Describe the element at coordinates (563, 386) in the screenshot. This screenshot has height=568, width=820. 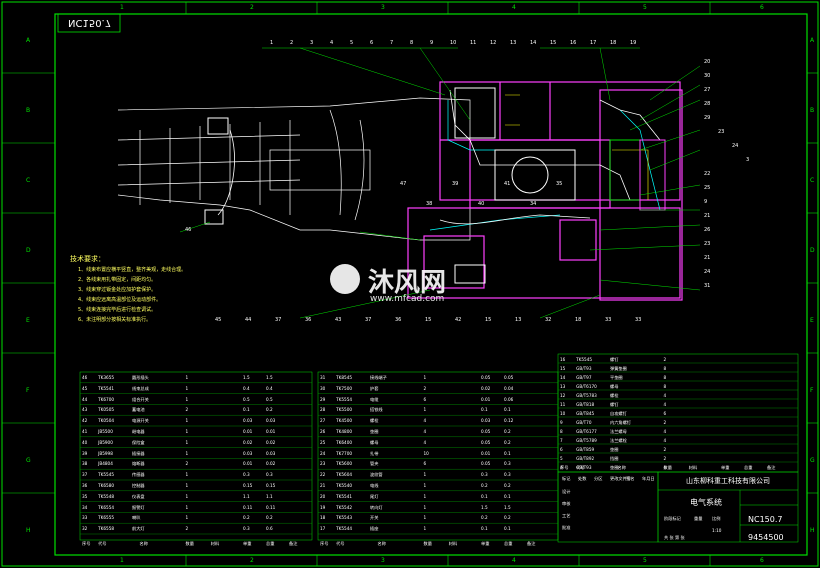
I see `bom-cell: 13` at that location.